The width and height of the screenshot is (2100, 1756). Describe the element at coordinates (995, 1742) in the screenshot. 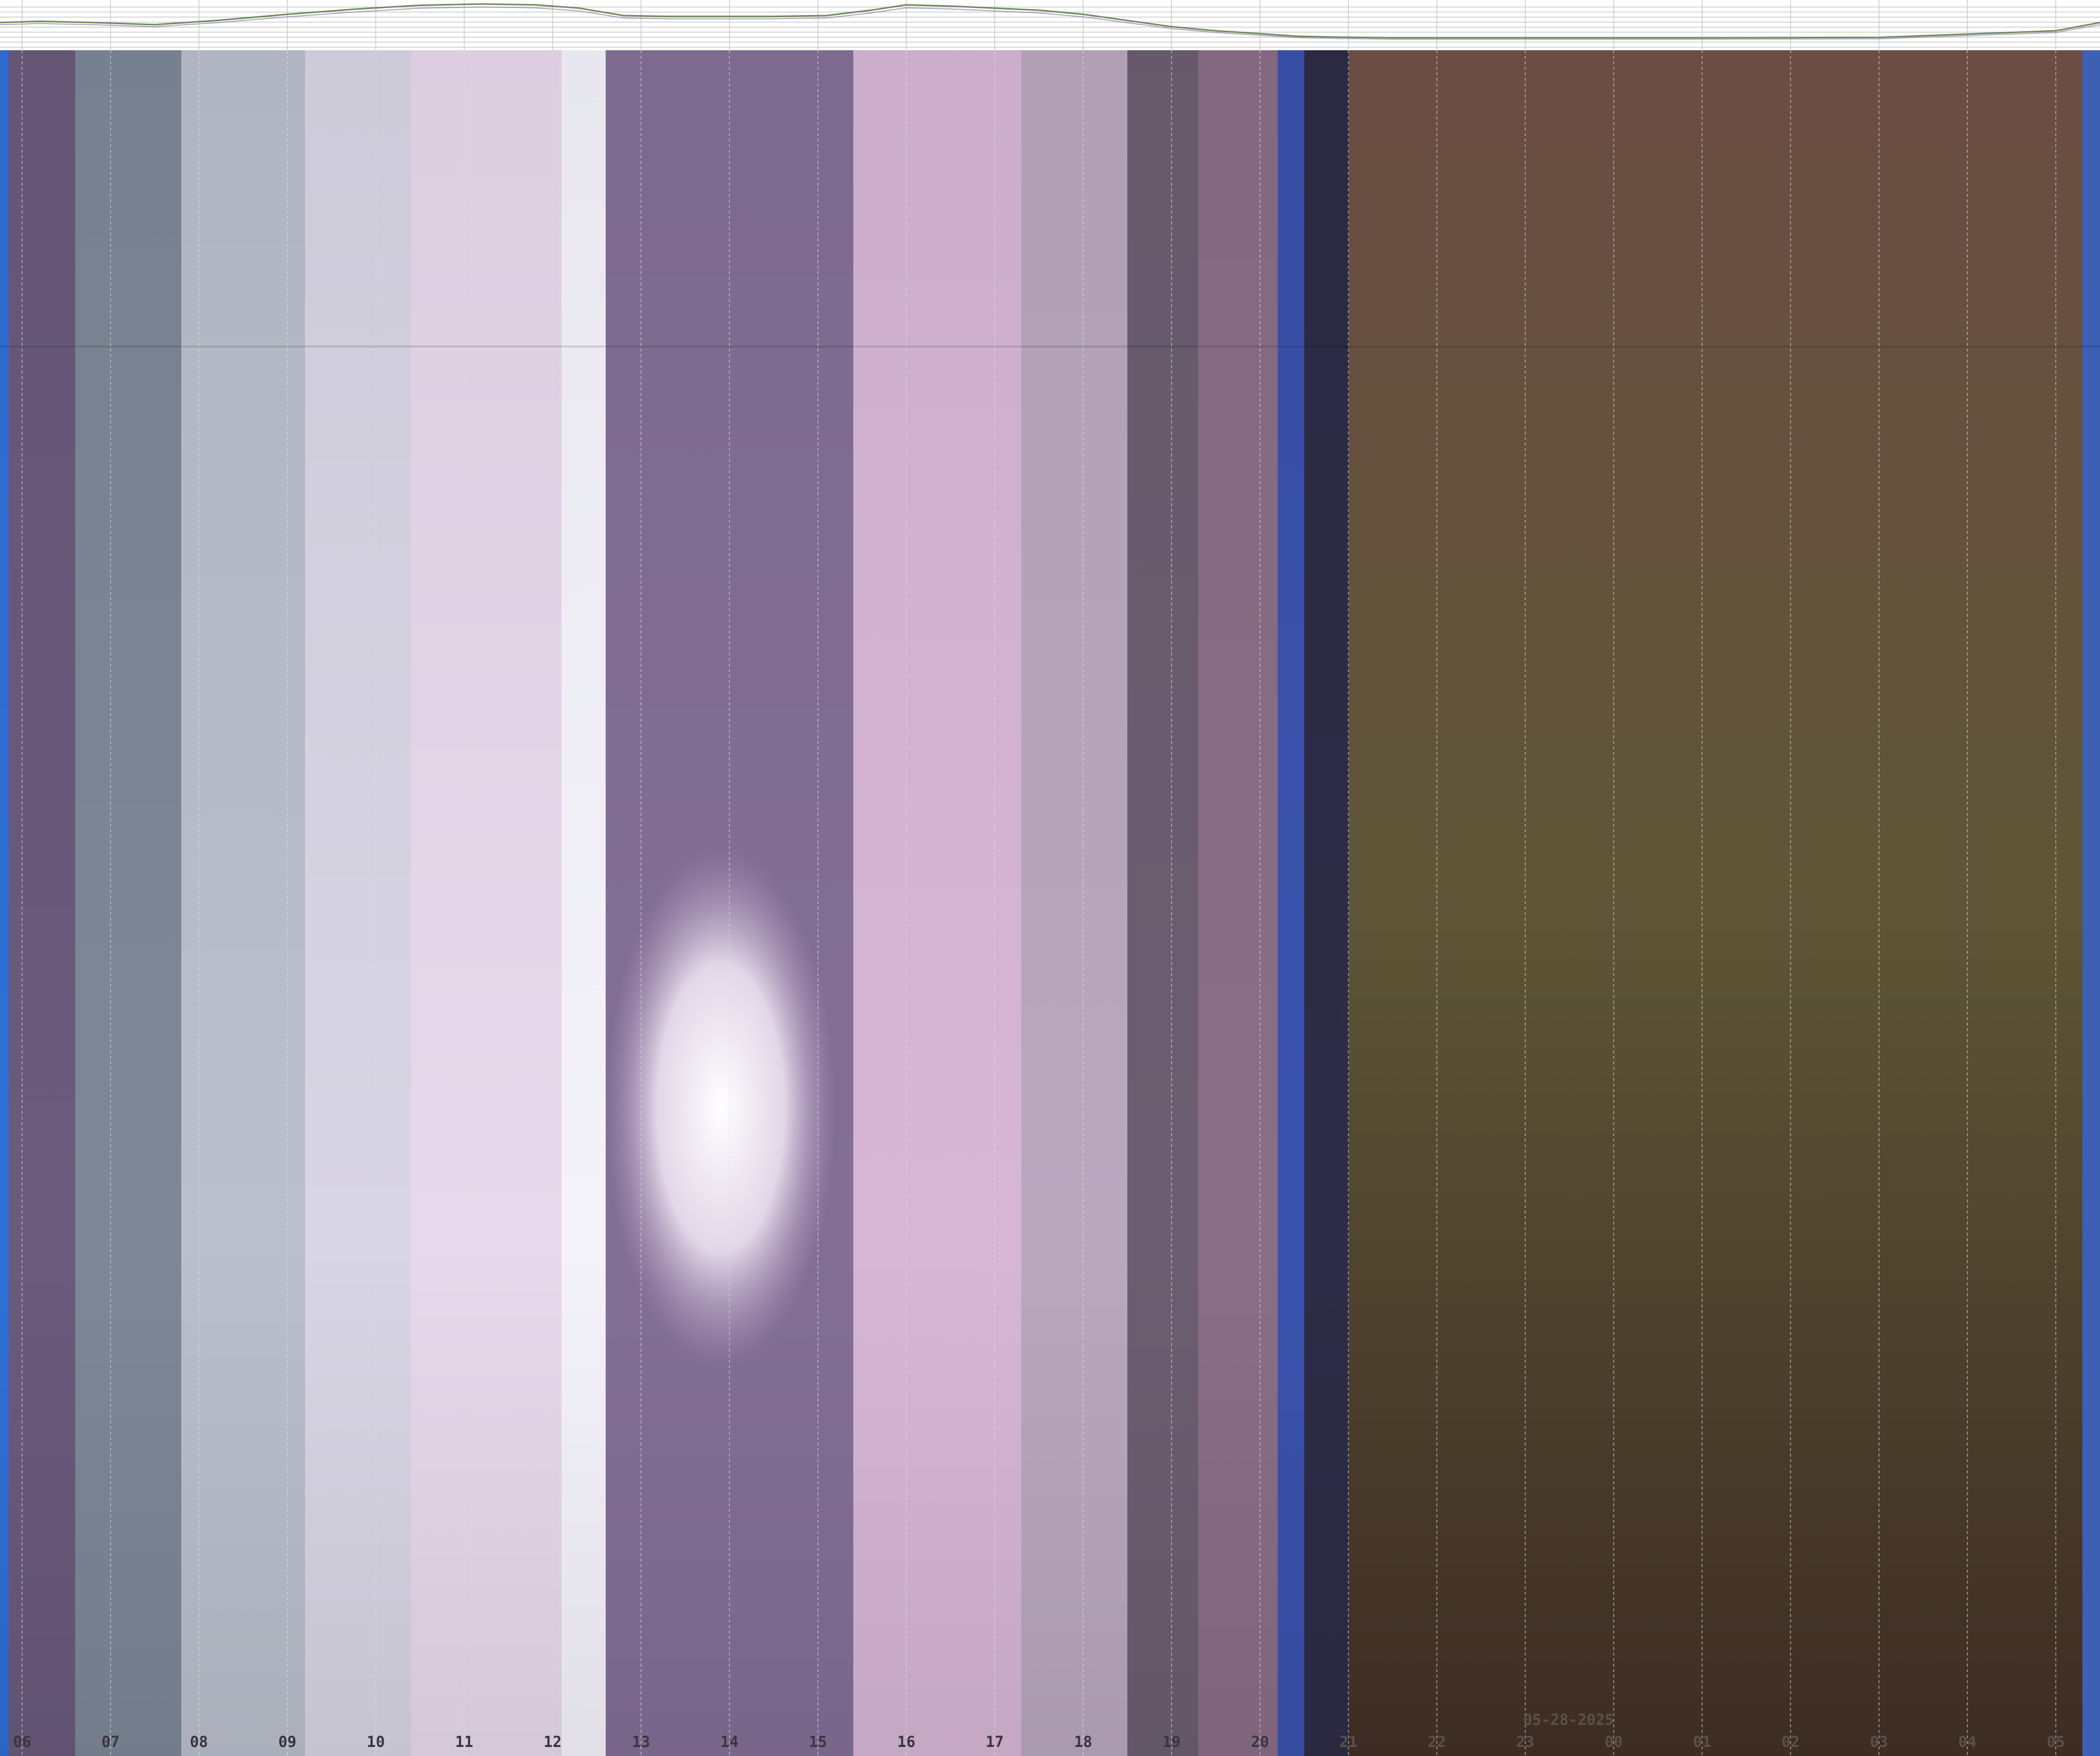

I see `hour-tick-label: 17` at that location.